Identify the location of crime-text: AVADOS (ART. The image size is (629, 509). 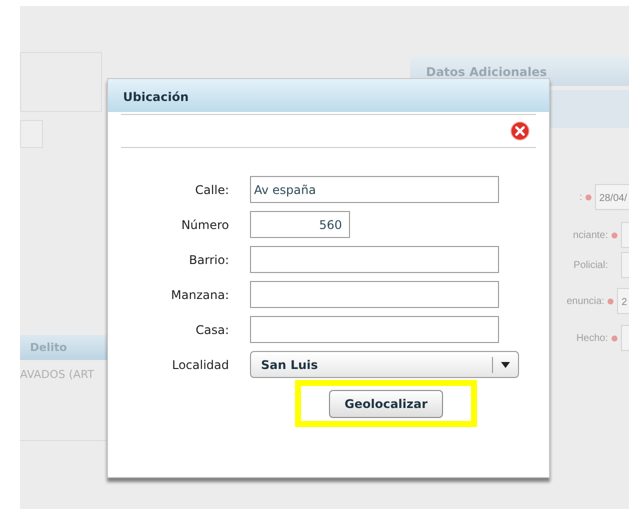
(57, 375).